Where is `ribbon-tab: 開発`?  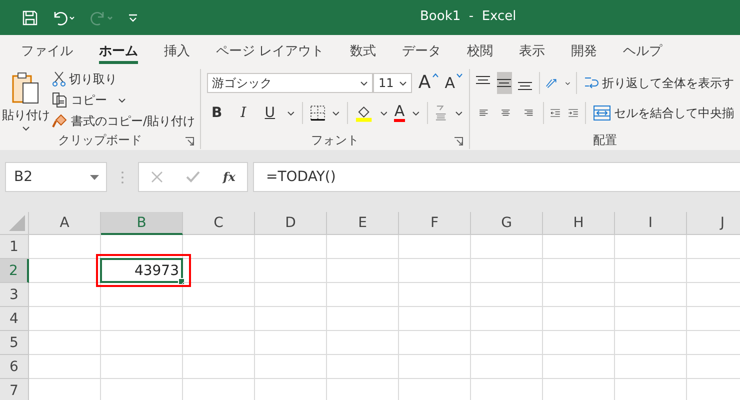
ribbon-tab: 開発 is located at coordinates (584, 50).